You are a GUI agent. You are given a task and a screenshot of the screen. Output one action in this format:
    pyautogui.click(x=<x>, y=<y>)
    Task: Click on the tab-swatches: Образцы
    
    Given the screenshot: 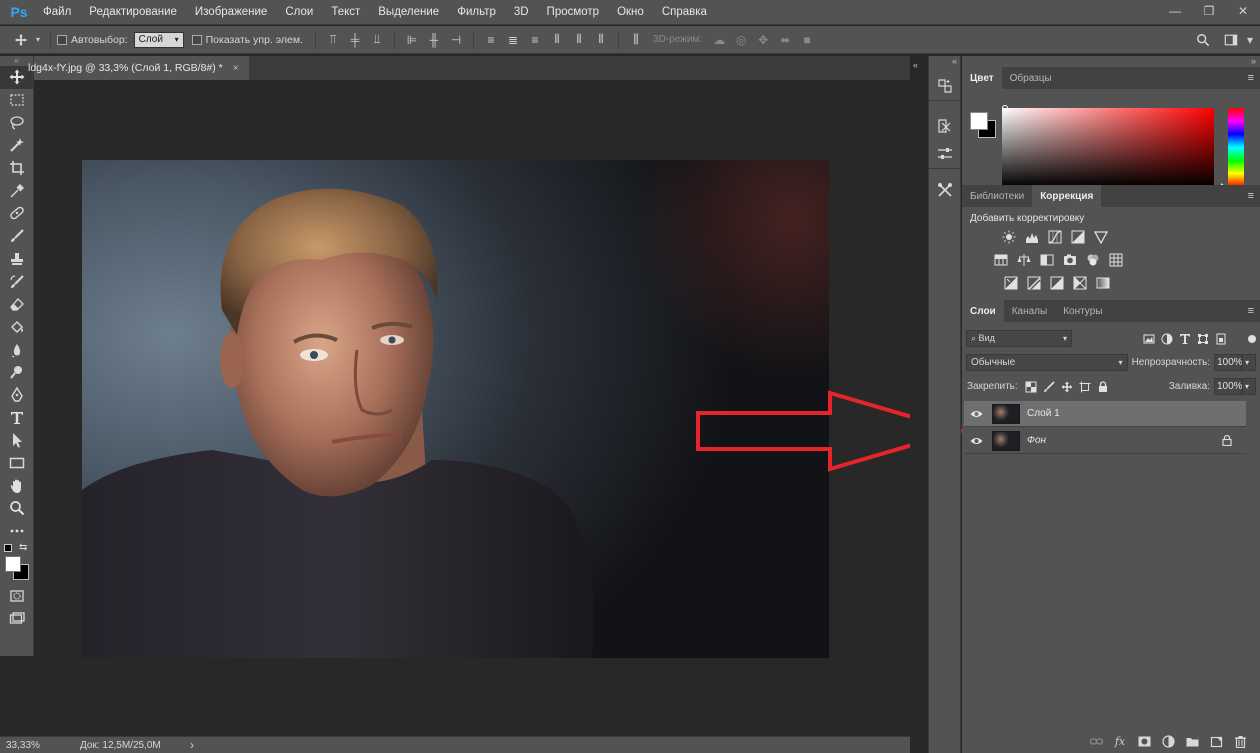 What is the action you would take?
    pyautogui.click(x=1031, y=78)
    